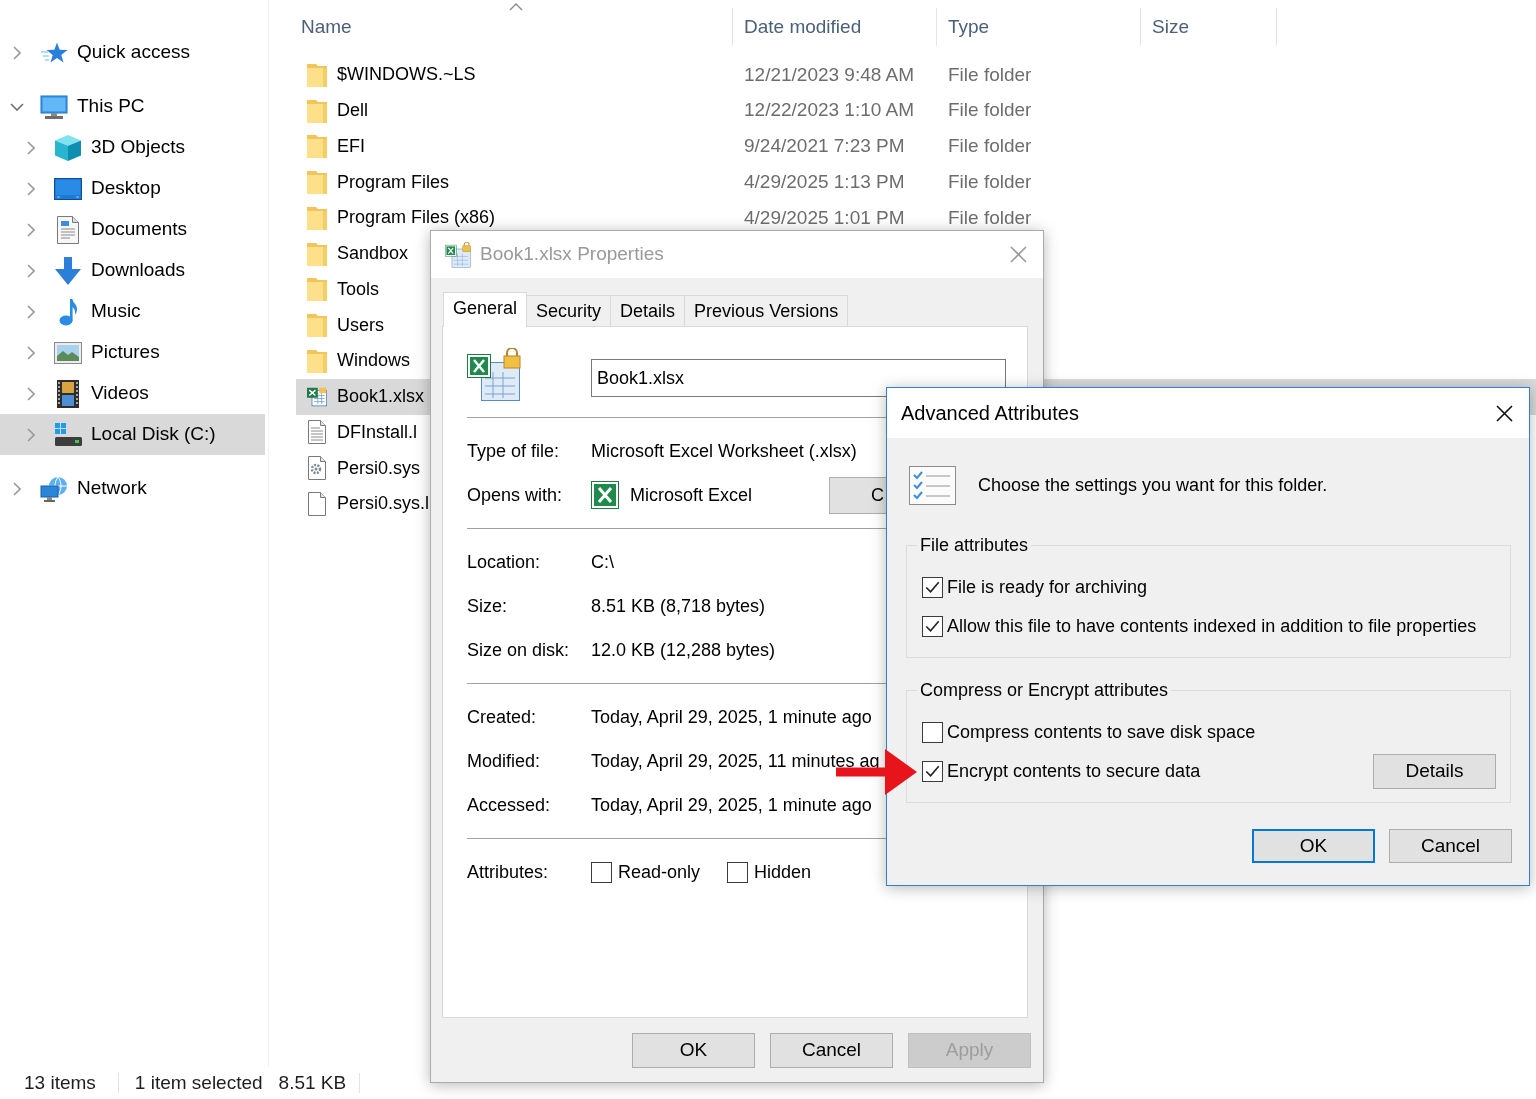  What do you see at coordinates (766, 310) in the screenshot?
I see `tab: Previous Versions` at bounding box center [766, 310].